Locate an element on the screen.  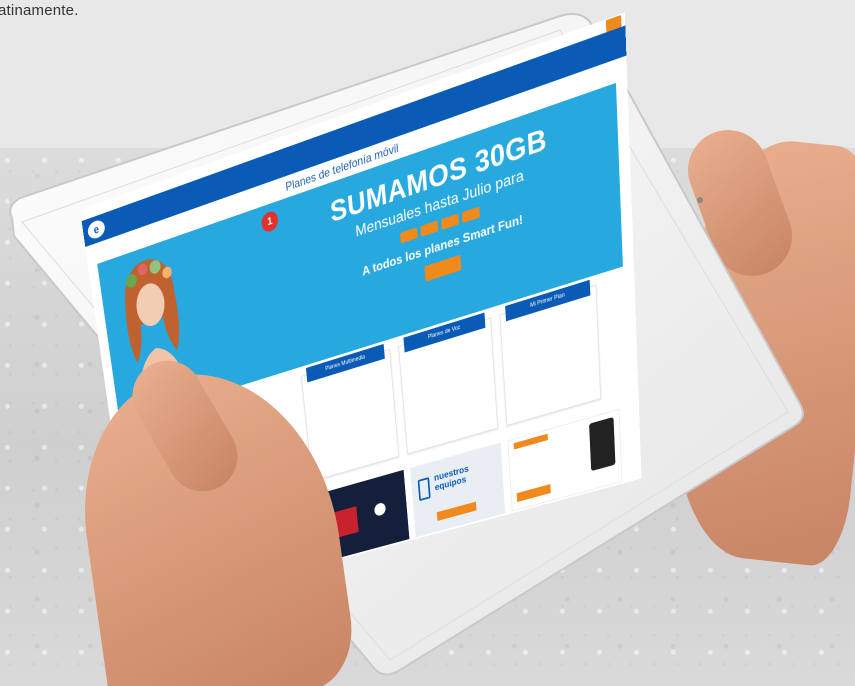
promo-tag is located at coordinates (530, 441).